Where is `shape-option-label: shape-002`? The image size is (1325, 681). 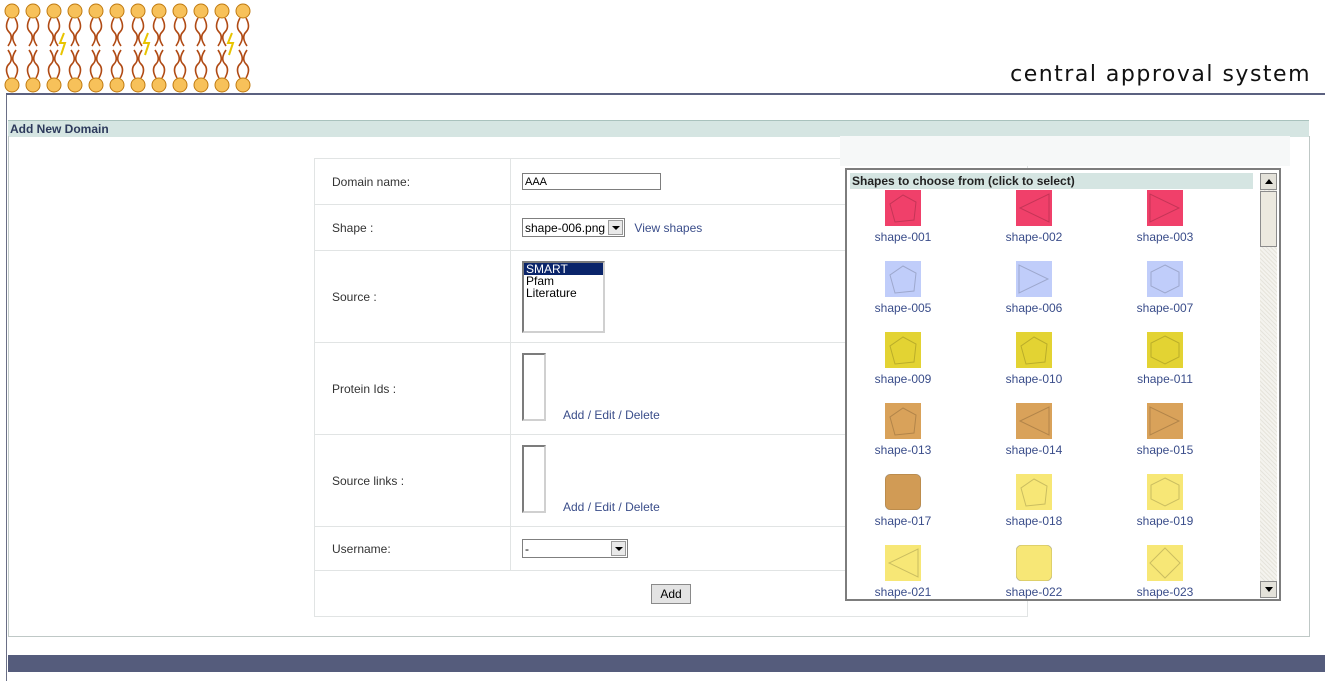 shape-option-label: shape-002 is located at coordinates (1034, 237).